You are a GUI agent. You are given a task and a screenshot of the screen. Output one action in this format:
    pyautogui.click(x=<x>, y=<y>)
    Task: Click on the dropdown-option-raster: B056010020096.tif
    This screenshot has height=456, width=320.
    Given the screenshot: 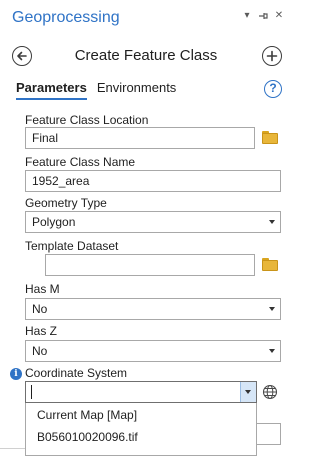 What is the action you would take?
    pyautogui.click(x=87, y=437)
    